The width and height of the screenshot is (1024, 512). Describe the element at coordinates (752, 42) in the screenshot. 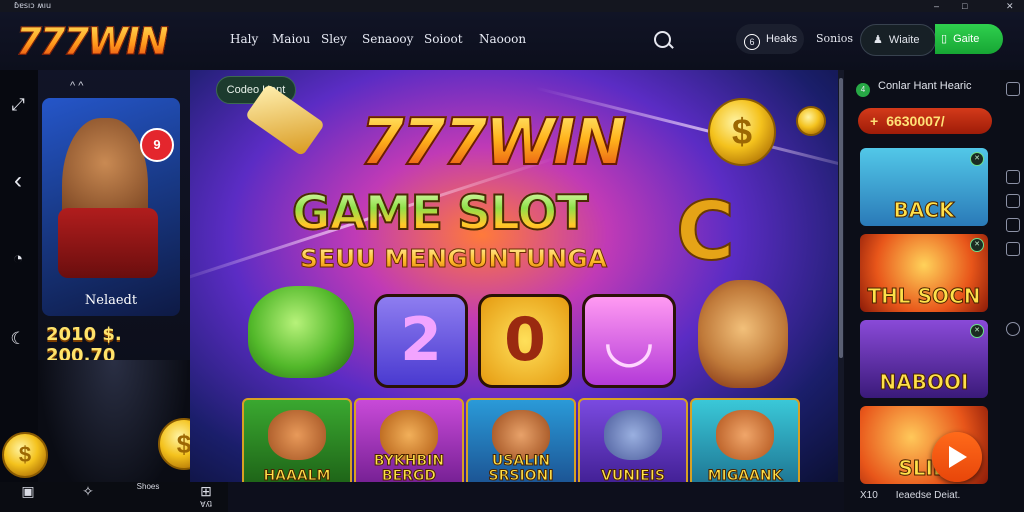

I see `mode-icon: 6` at that location.